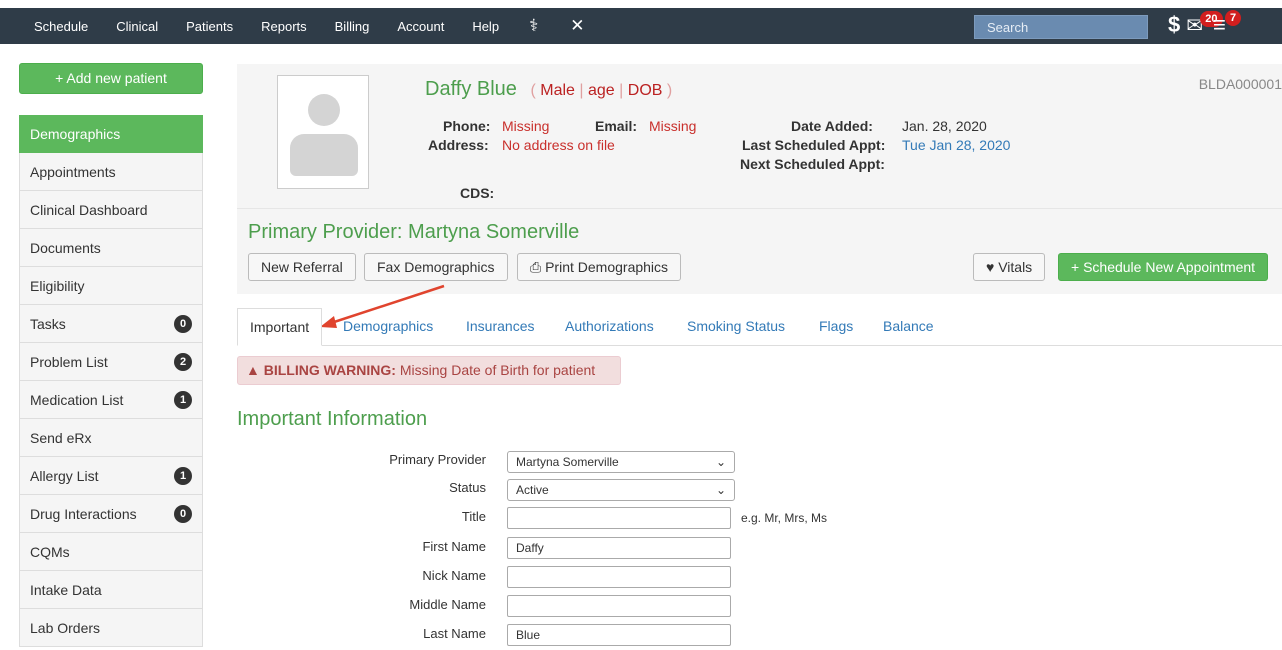 The height and width of the screenshot is (650, 1282). I want to click on date-added-label: Date Added:, so click(832, 126).